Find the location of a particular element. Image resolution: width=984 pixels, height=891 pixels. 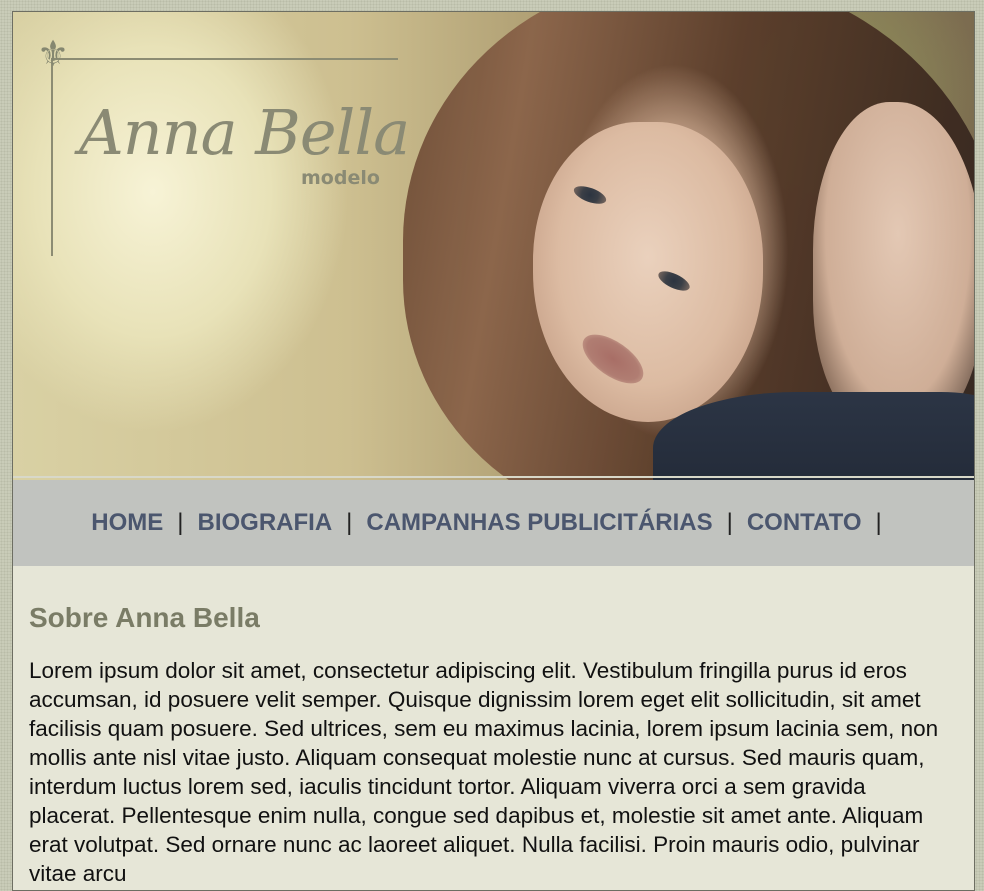

nav-link-biografia: BIOGRAFIA is located at coordinates (264, 523).